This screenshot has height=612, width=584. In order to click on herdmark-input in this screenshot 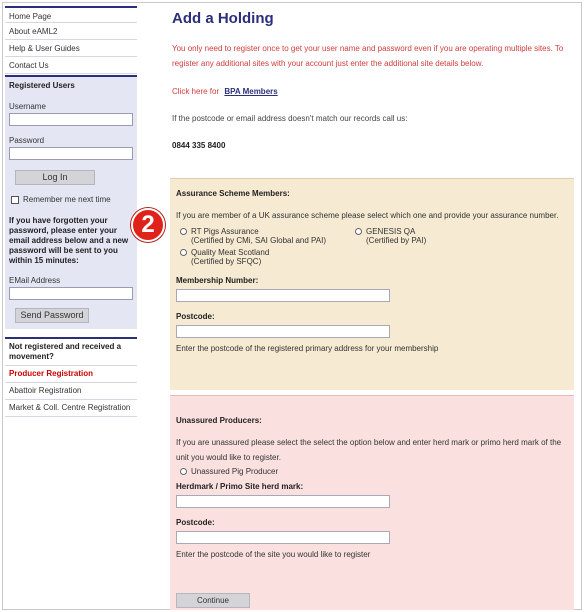, I will do `click(283, 501)`.